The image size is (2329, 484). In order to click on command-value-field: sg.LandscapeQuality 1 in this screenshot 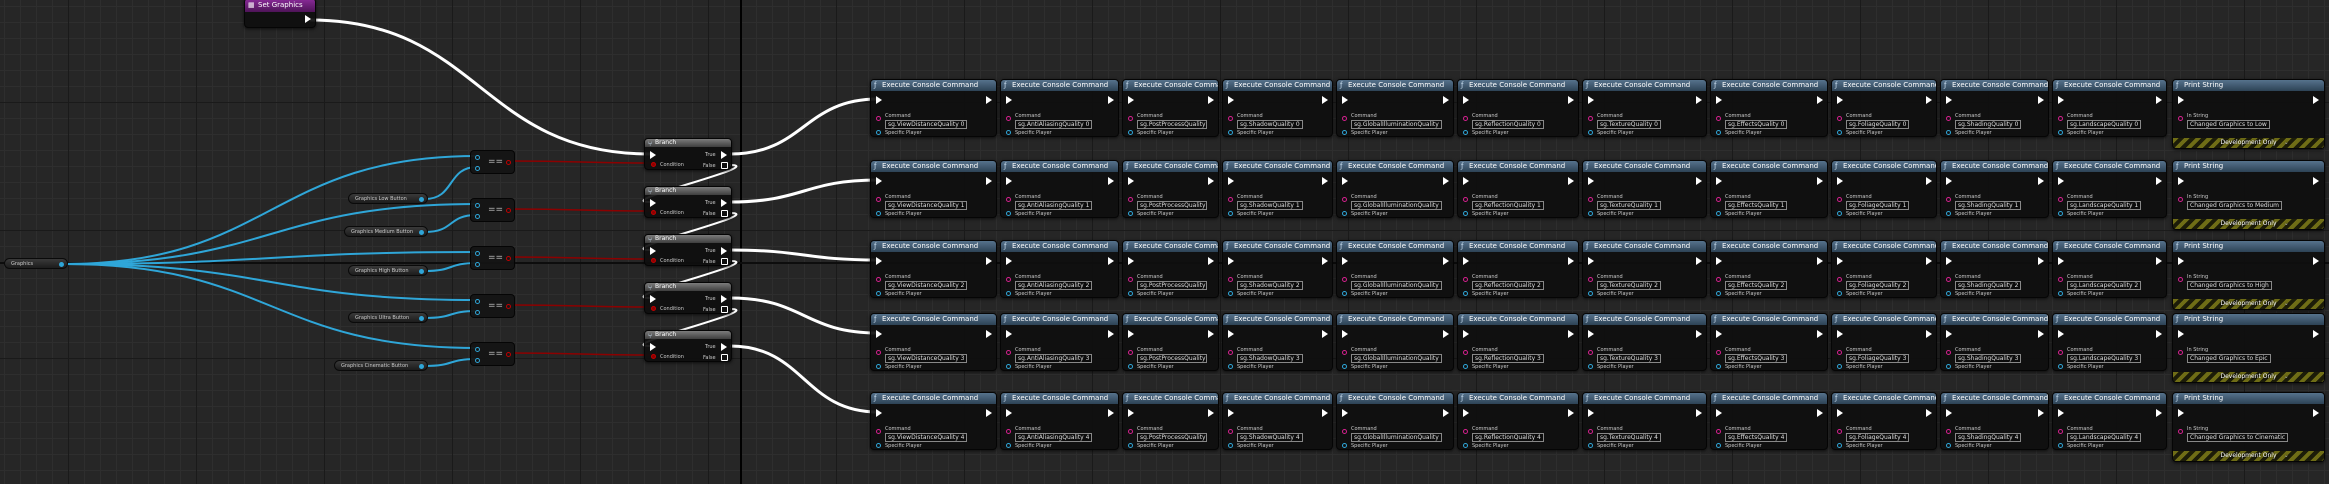, I will do `click(2104, 205)`.